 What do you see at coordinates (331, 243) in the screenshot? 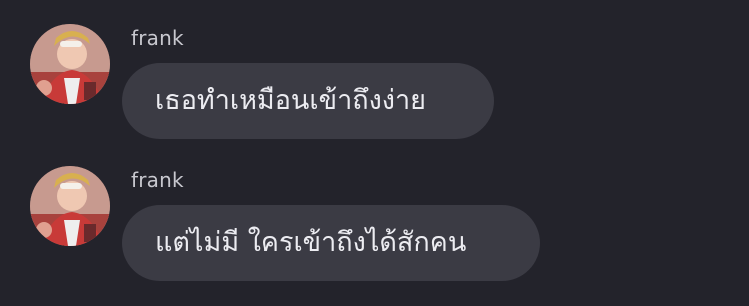
I see `message-bubble: แต่ไม่มี ใครเข้าถึงได้สักคน` at bounding box center [331, 243].